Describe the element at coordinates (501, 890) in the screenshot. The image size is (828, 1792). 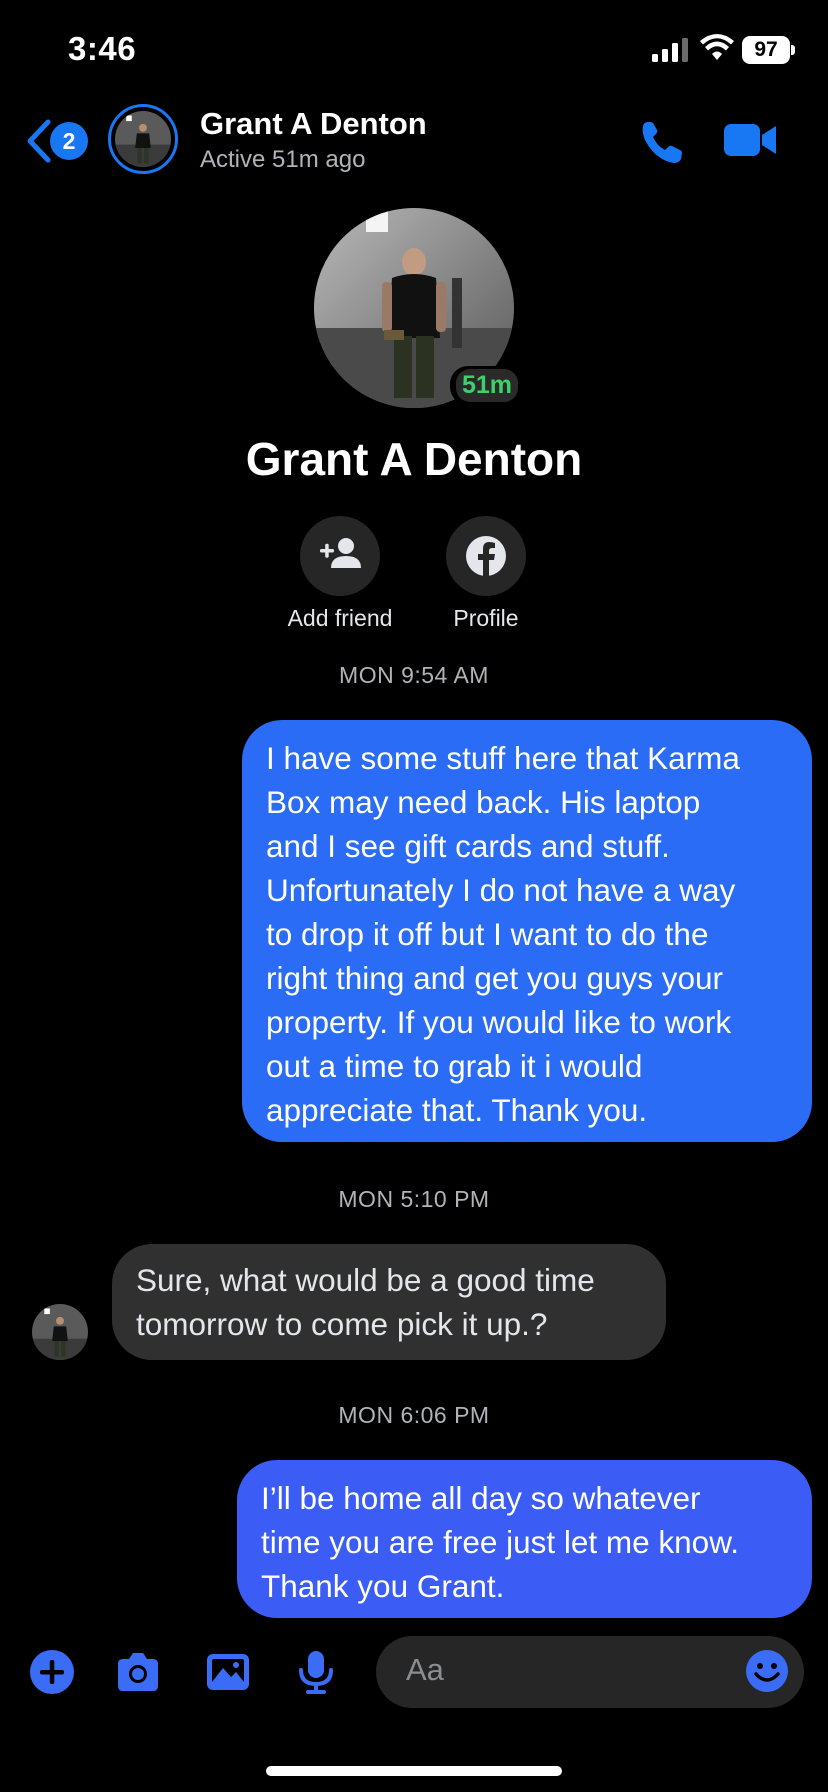
I see `message-line: Unfortunately I do not have a way` at that location.